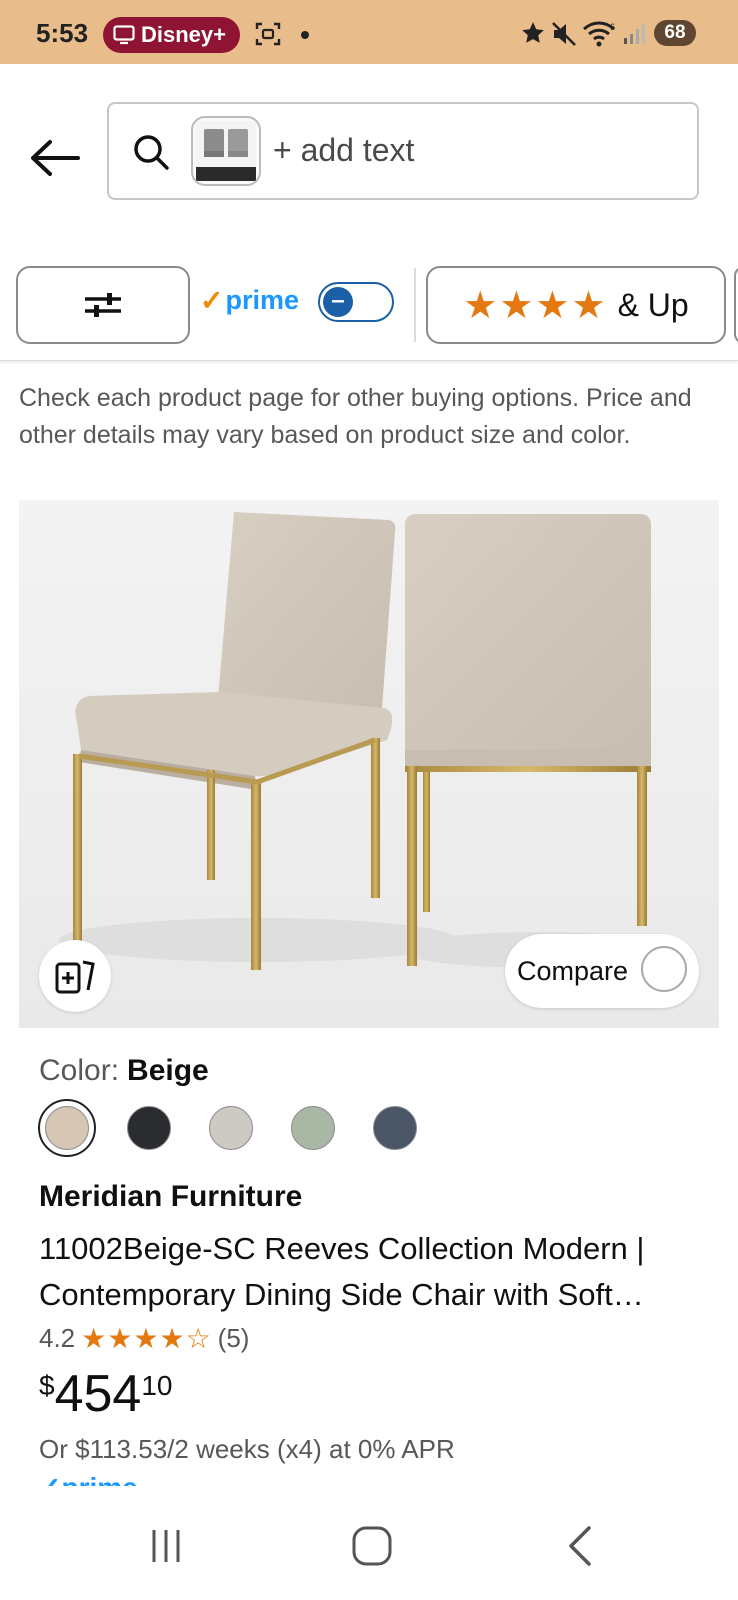  Describe the element at coordinates (305, 35) in the screenshot. I see `dot-icon` at that location.